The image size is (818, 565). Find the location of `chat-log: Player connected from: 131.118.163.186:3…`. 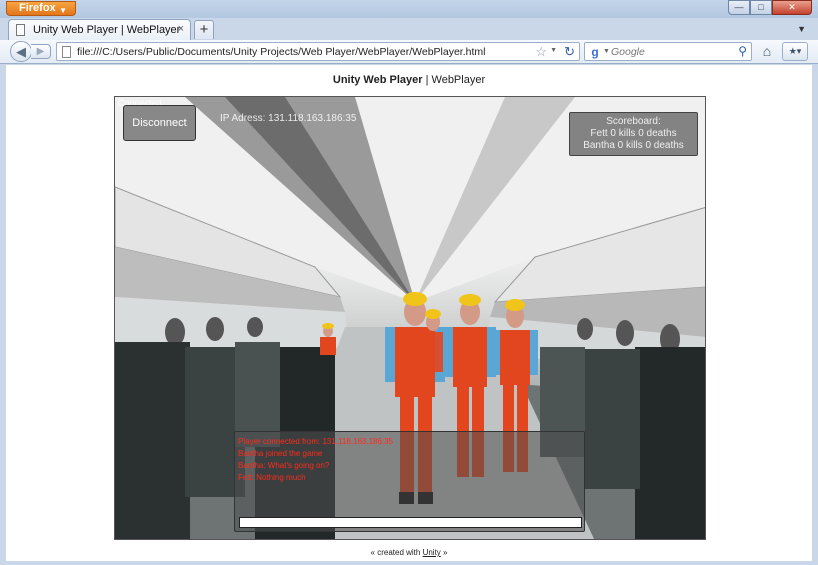

chat-log: Player connected from: 131.118.163.186:3… is located at coordinates (315, 460).